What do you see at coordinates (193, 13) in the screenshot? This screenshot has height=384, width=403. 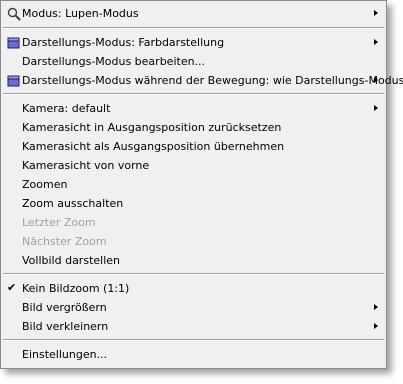 I see `menu-item-modus: Modus: Lupen-Modus` at bounding box center [193, 13].